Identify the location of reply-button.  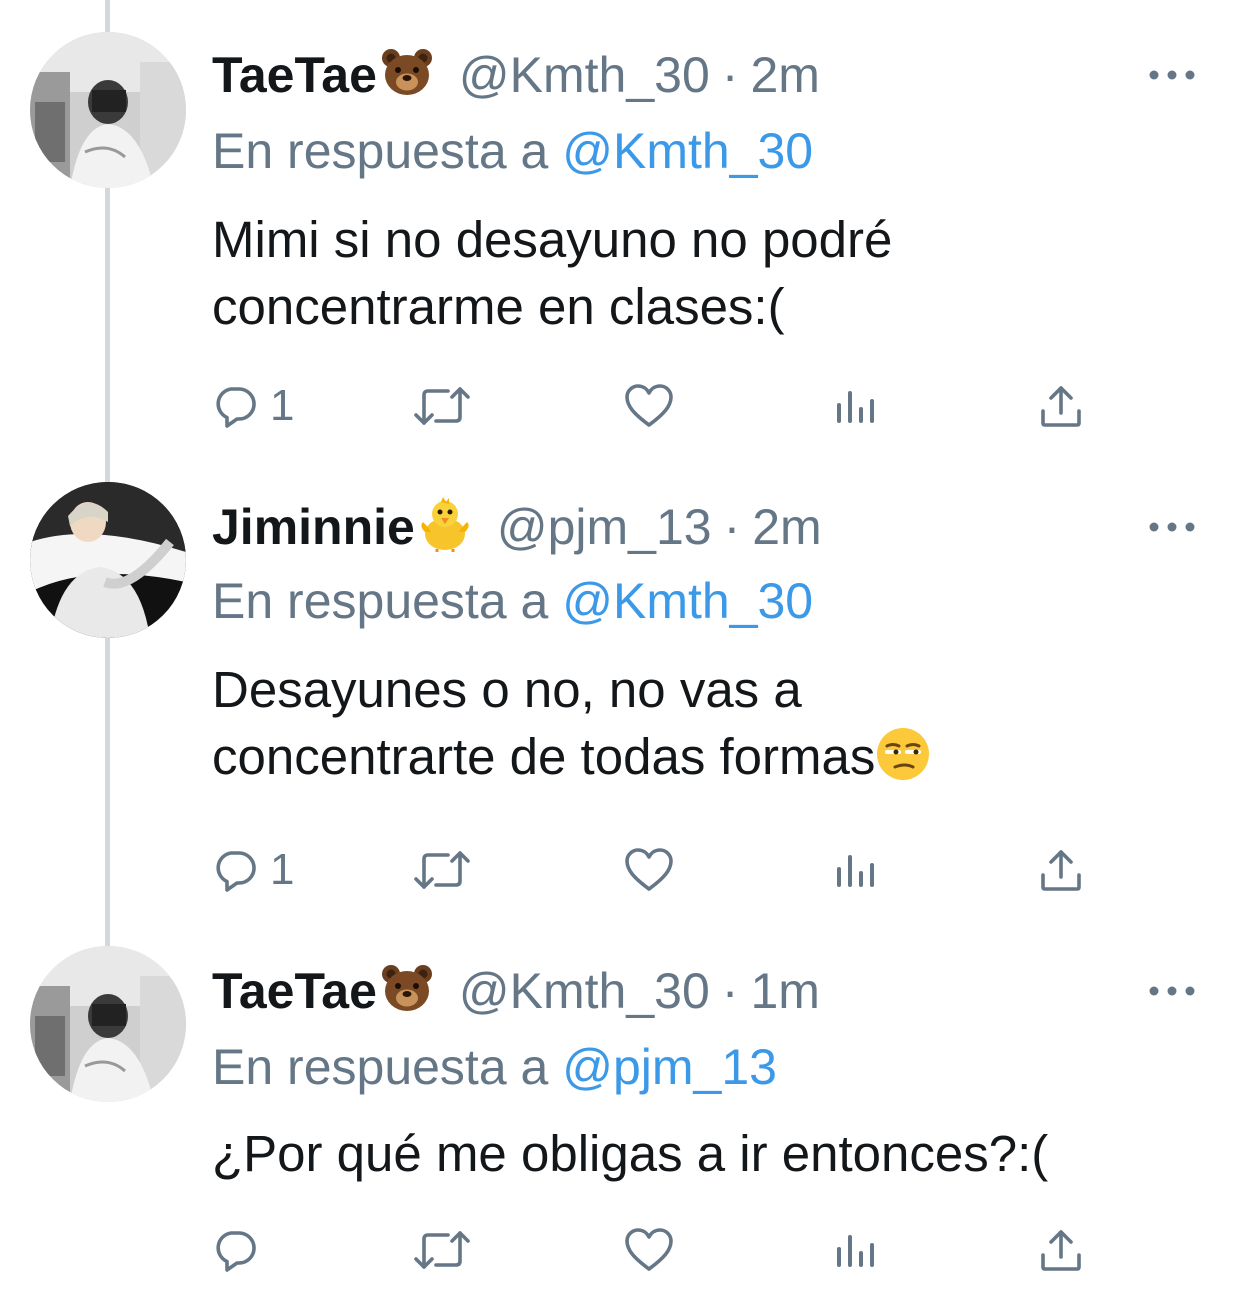
(241, 1250).